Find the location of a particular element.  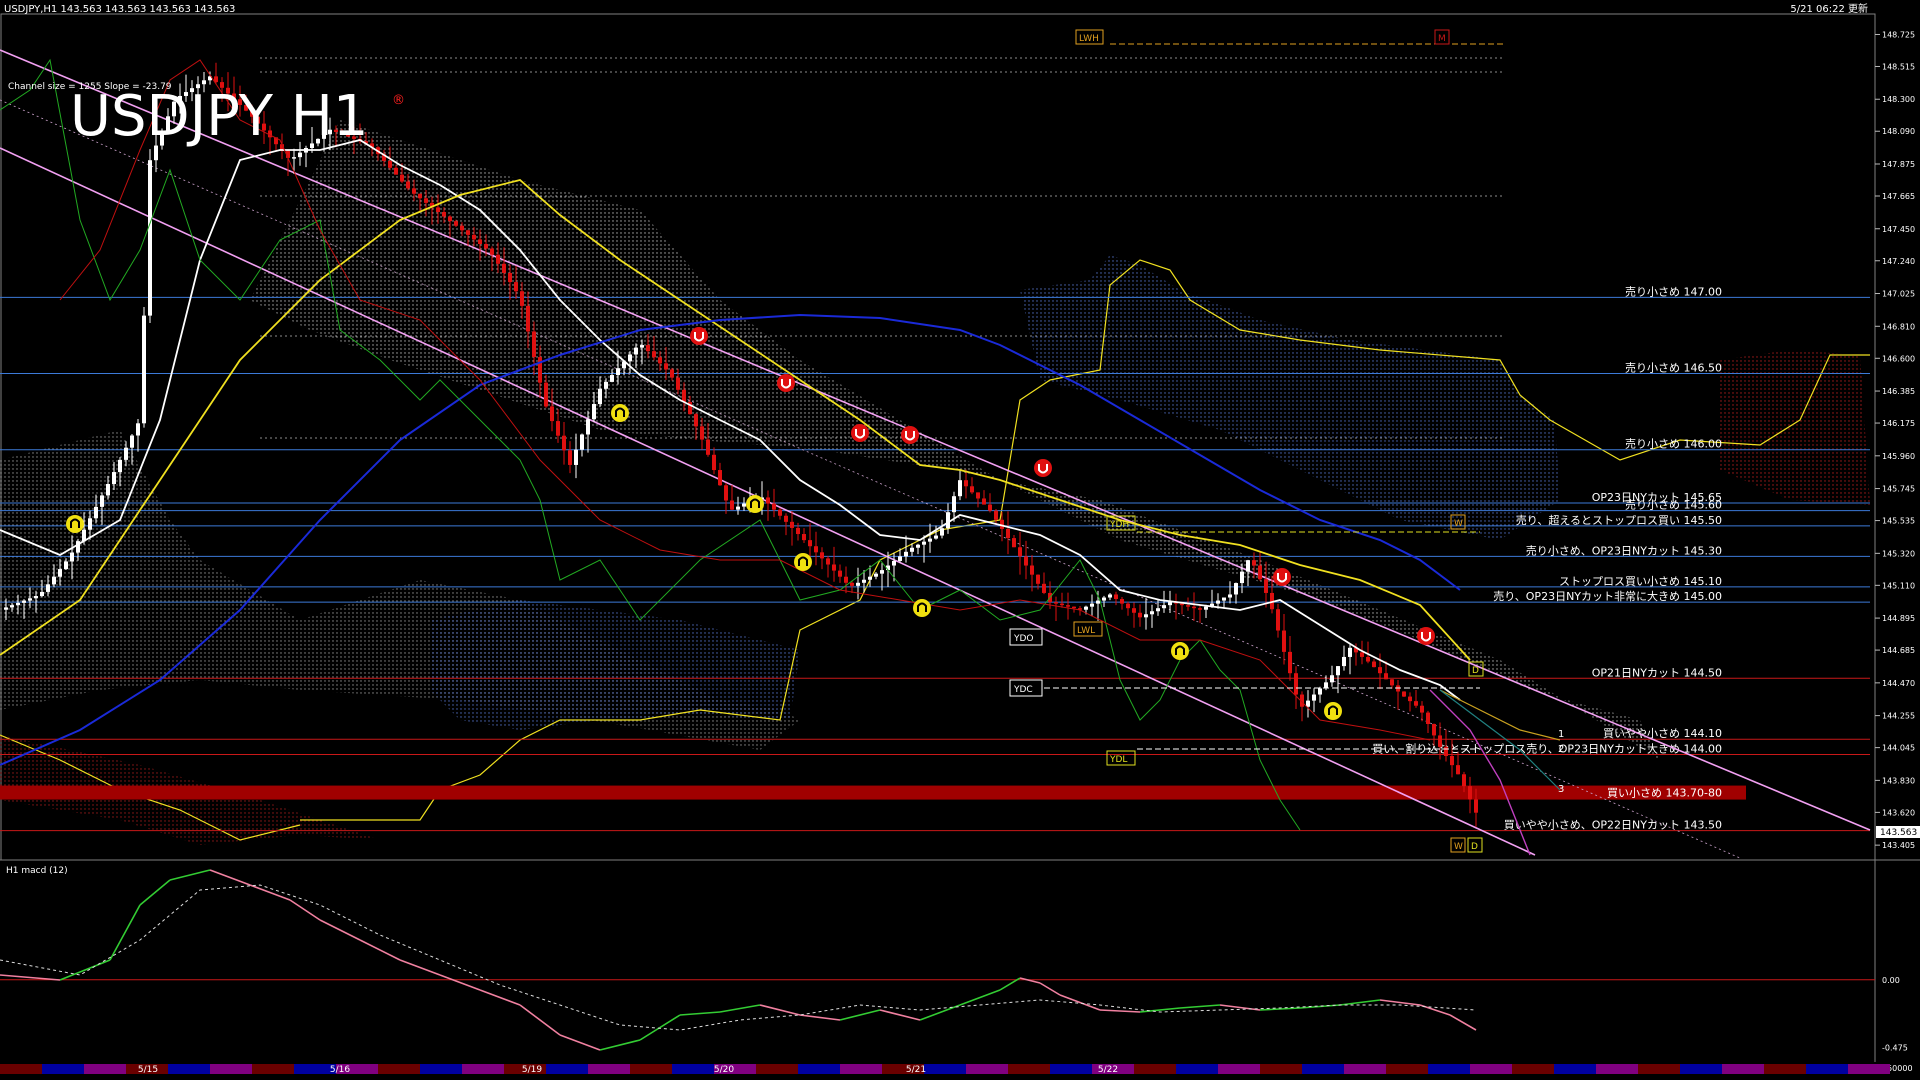

price-tick-label-7: 147.240 is located at coordinates (1898, 261).